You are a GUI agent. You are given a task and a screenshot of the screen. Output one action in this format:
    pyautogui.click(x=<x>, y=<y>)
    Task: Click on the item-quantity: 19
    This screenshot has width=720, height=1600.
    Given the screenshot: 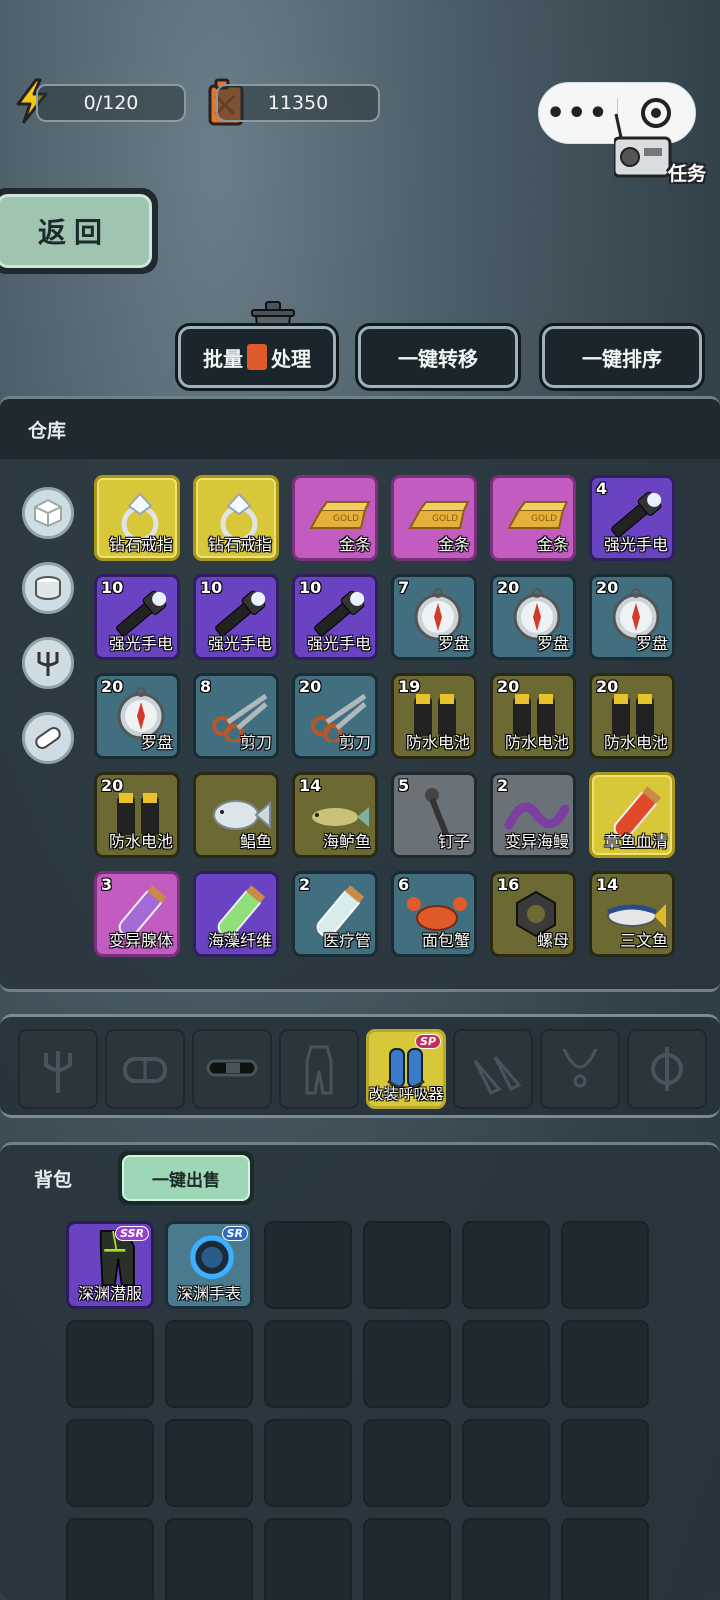 What is the action you would take?
    pyautogui.click(x=409, y=686)
    